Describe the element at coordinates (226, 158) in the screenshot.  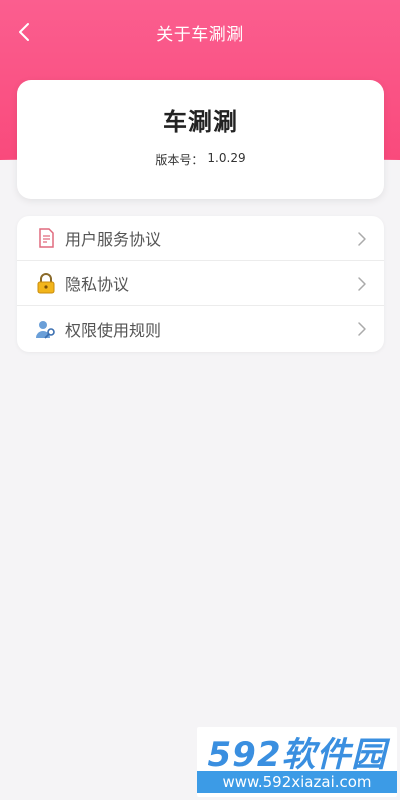
I see `version-number: 1.0.29` at that location.